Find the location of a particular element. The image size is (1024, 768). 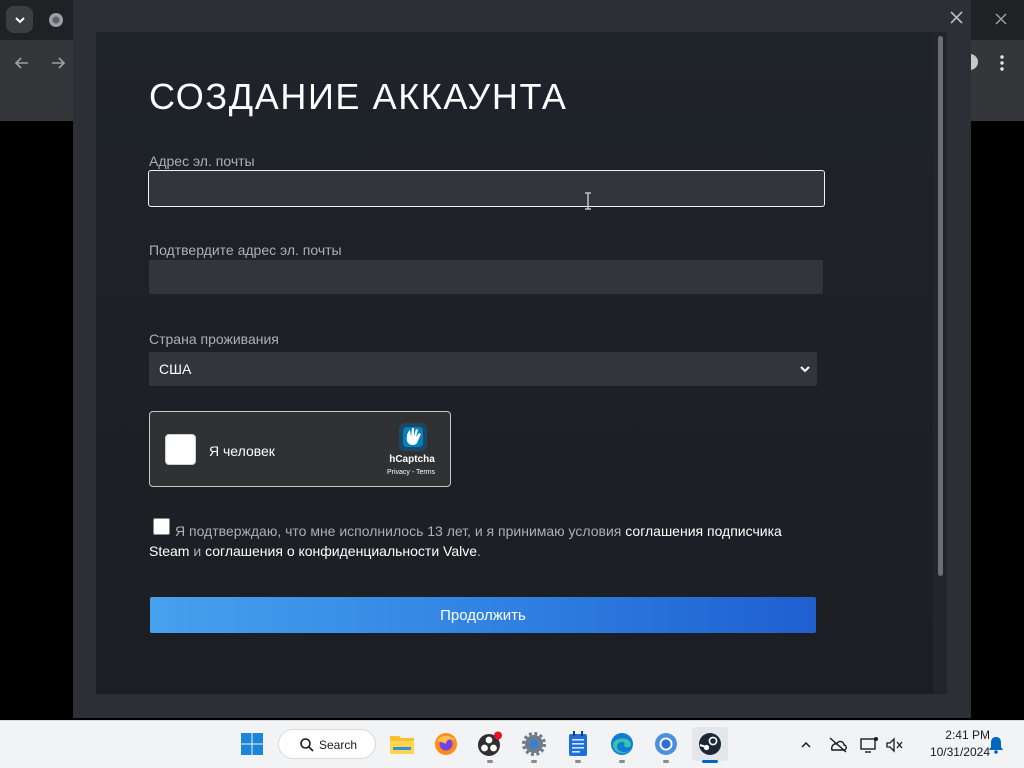

firefox-icon is located at coordinates (446, 744).